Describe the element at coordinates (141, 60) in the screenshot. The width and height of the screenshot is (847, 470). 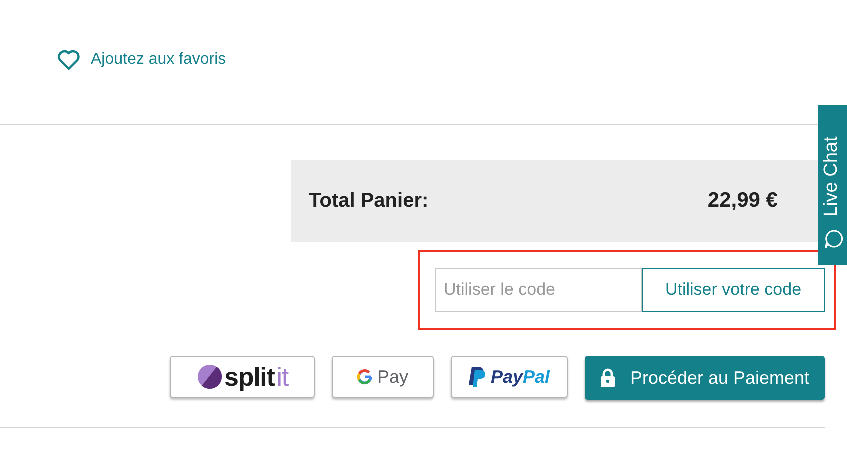
I see `favorite-link: Ajoutez aux favoris` at that location.